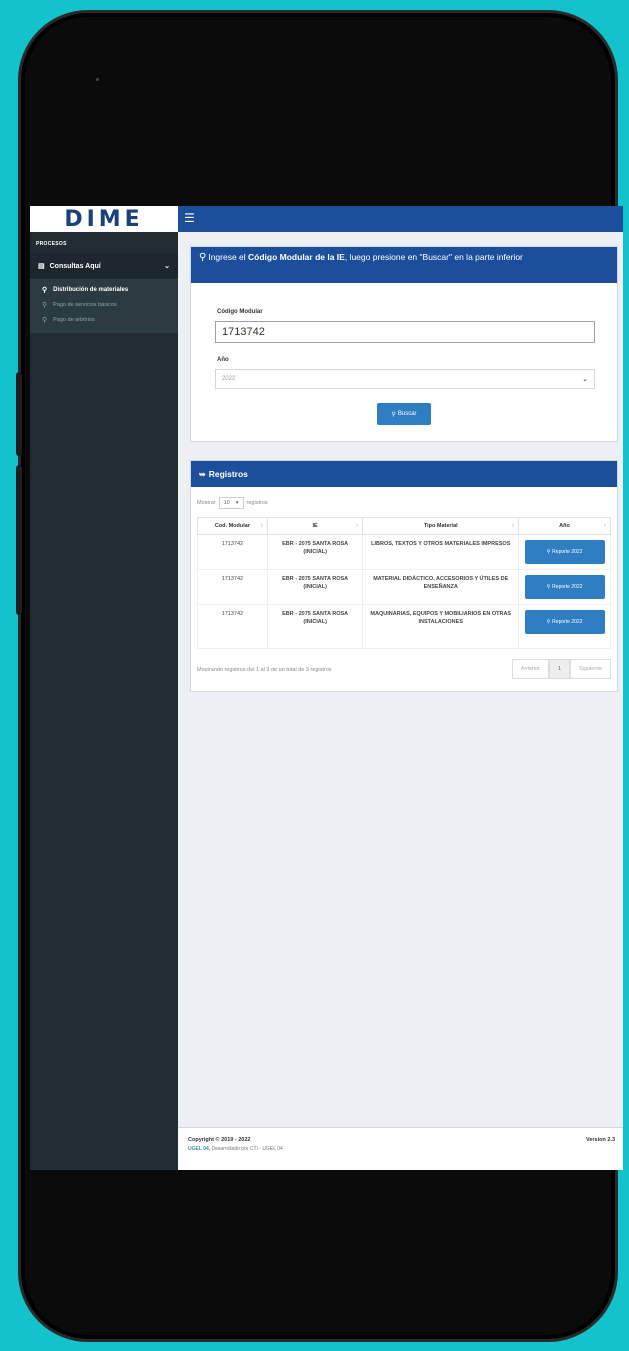 The width and height of the screenshot is (629, 1351). I want to click on top-navbar: ☰, so click(400, 219).